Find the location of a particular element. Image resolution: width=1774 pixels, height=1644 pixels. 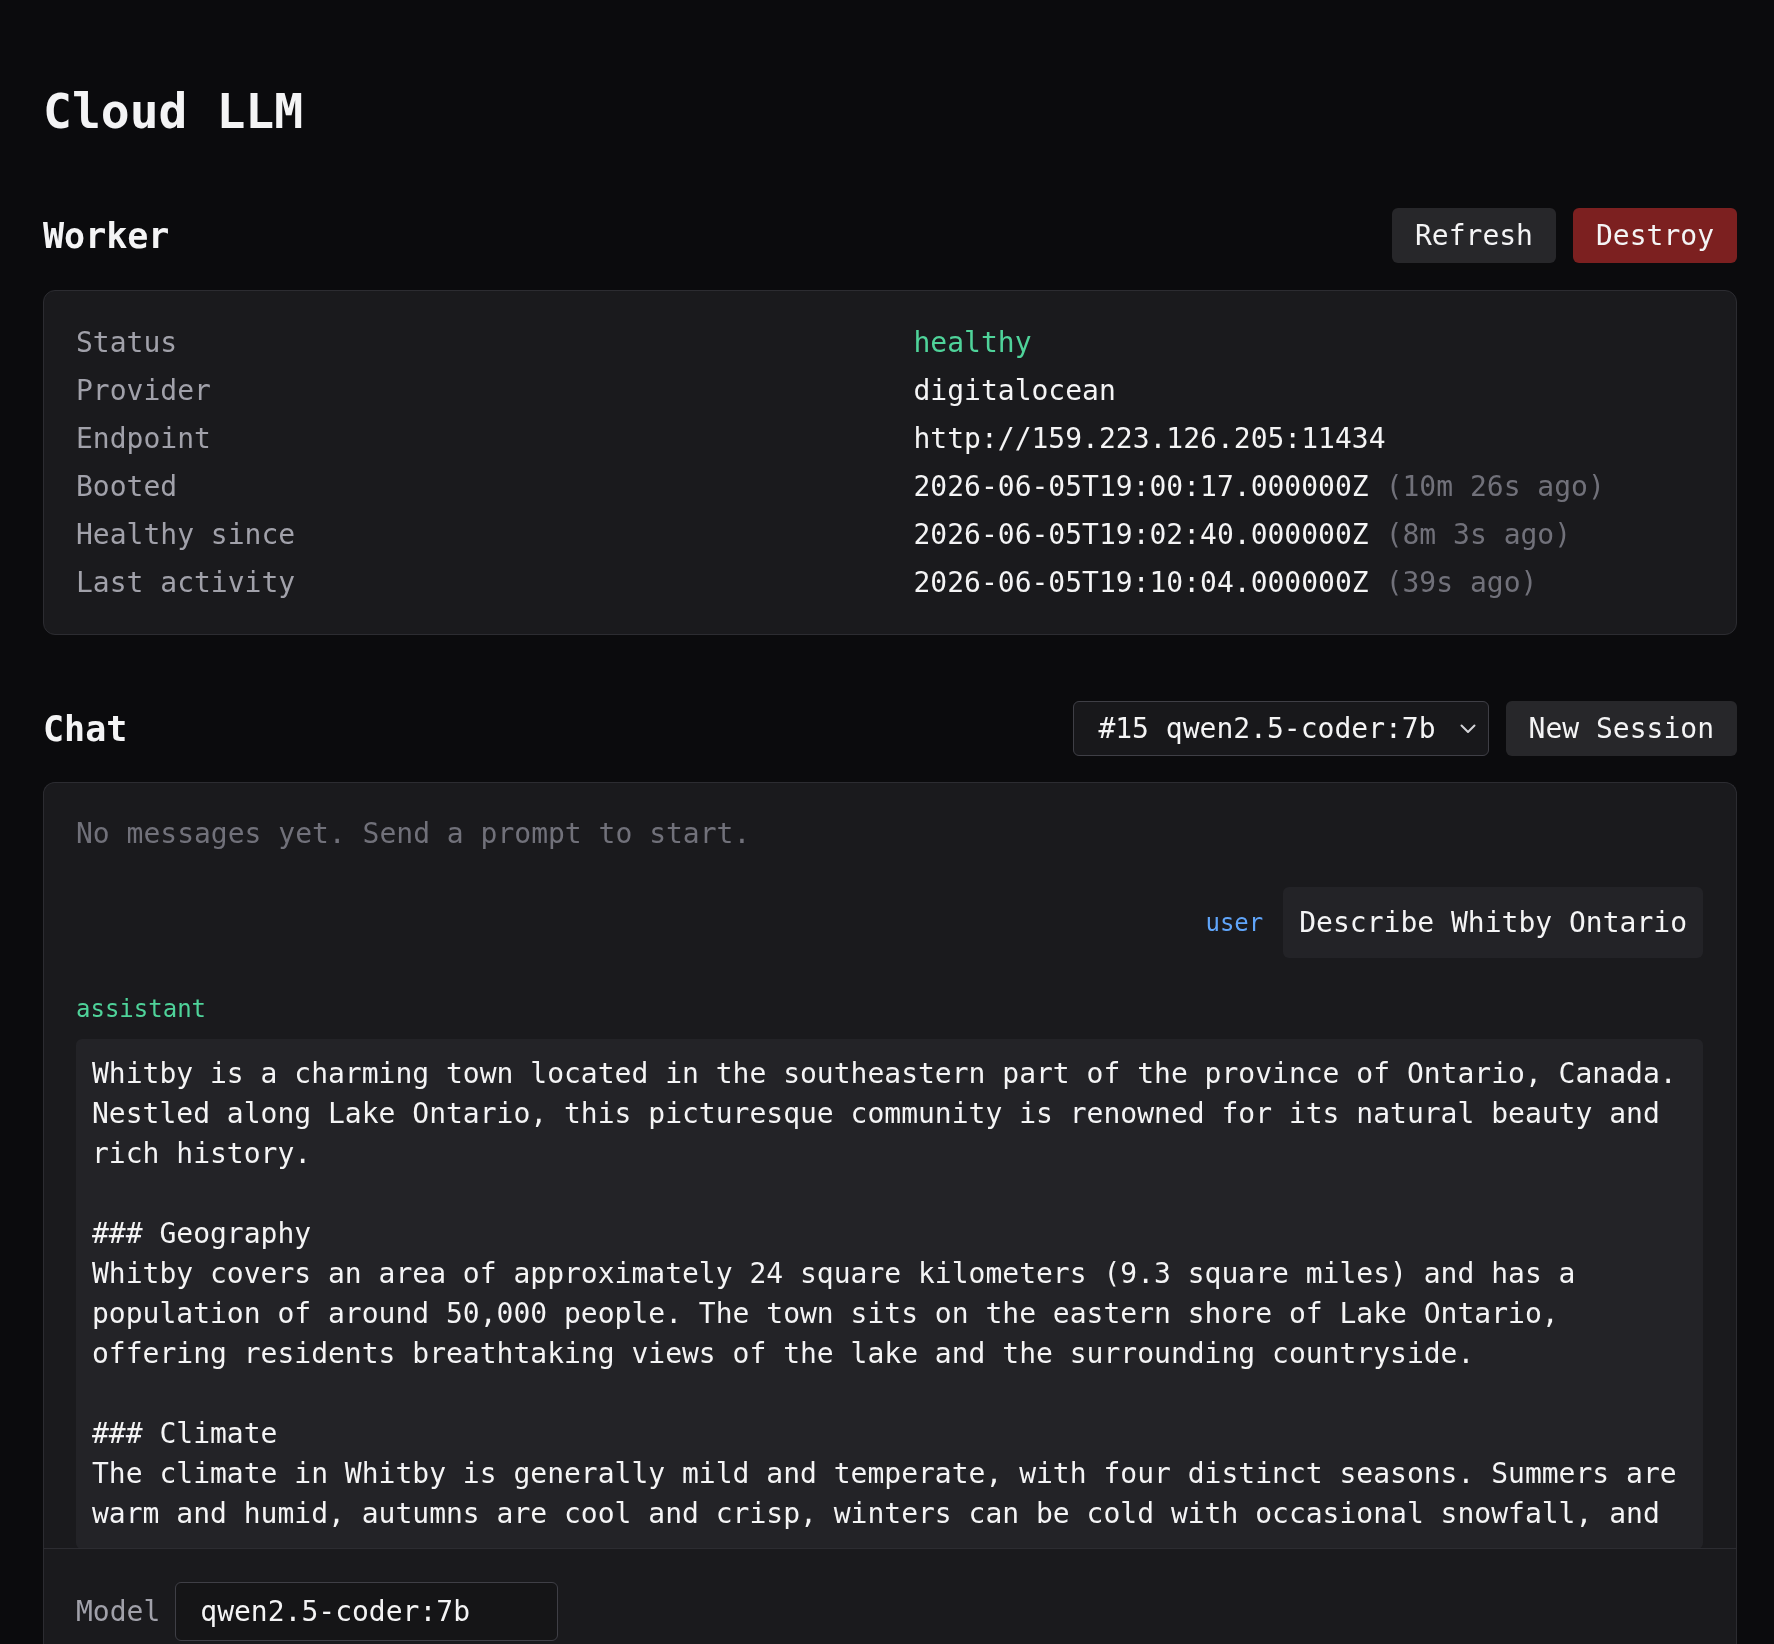

model-input: qwen2.5-coder:7b is located at coordinates (367, 1611).